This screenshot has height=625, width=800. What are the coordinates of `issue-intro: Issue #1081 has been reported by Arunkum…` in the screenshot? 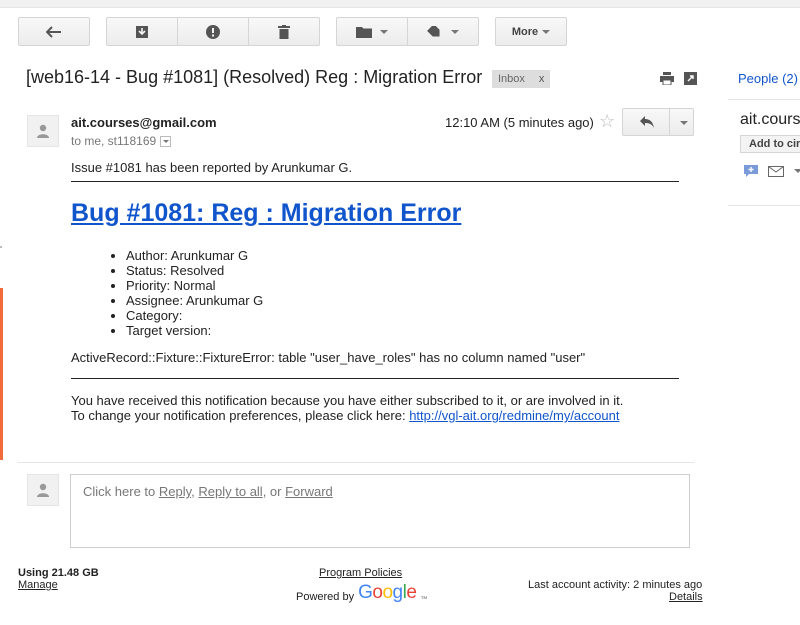 It's located at (212, 167).